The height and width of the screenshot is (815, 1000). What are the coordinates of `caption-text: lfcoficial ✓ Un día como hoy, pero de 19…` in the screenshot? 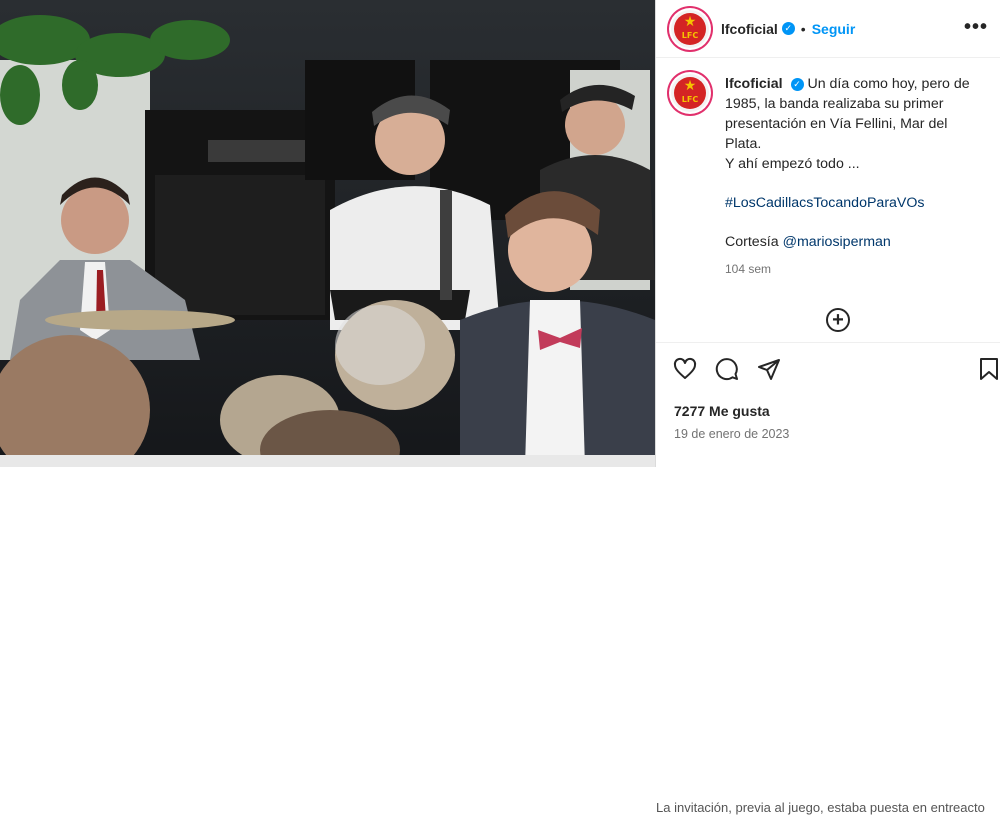 It's located at (854, 176).